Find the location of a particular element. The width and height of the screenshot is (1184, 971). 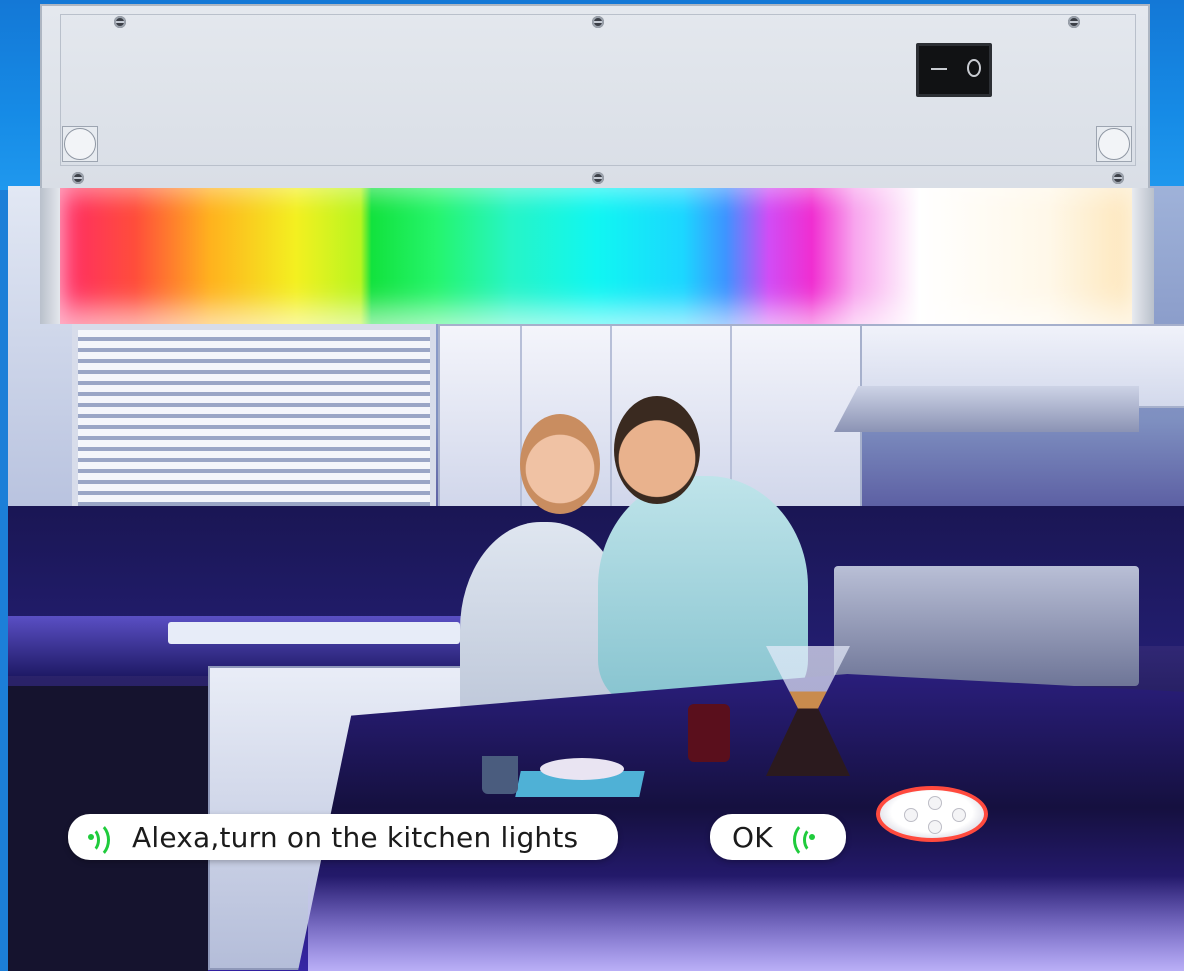

man is located at coordinates (703, 591).